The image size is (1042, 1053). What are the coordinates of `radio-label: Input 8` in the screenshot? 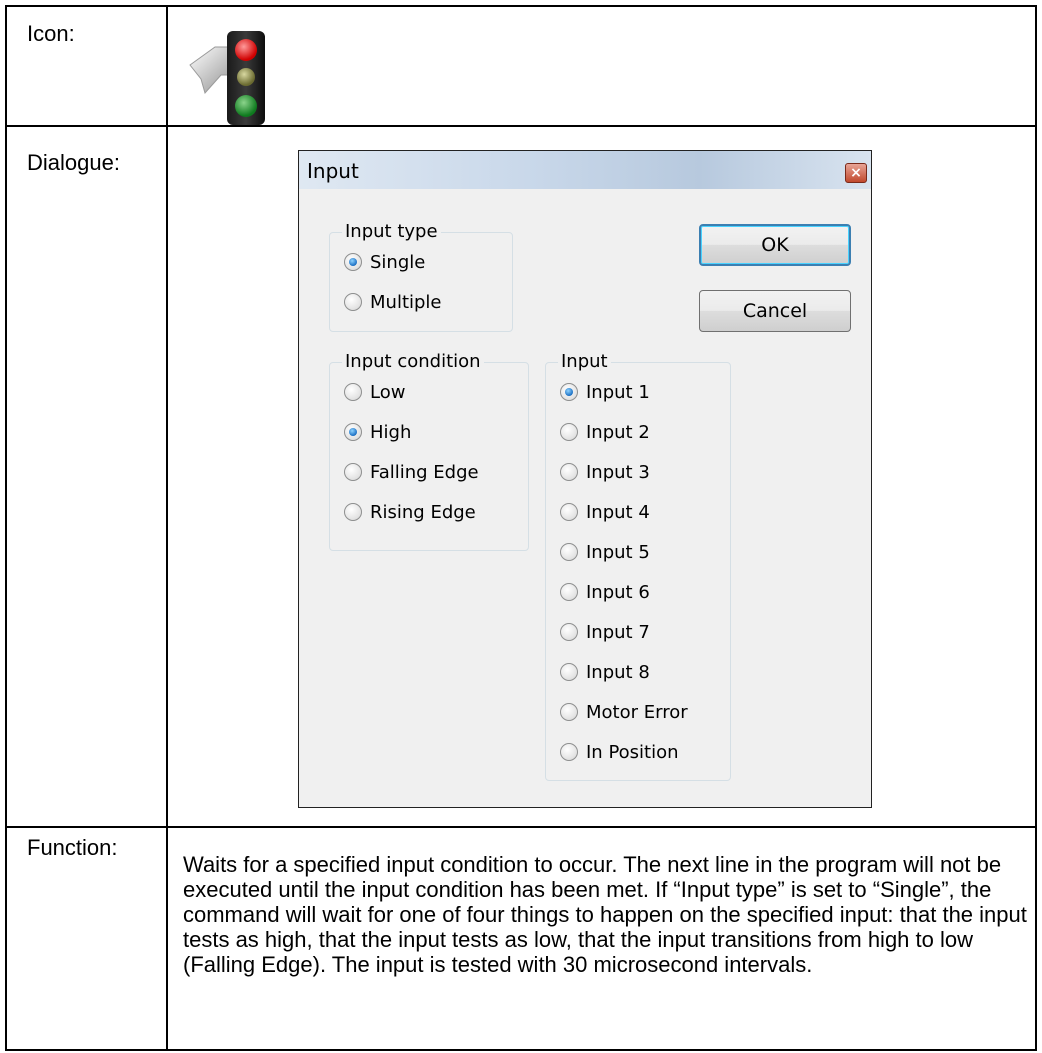 It's located at (618, 672).